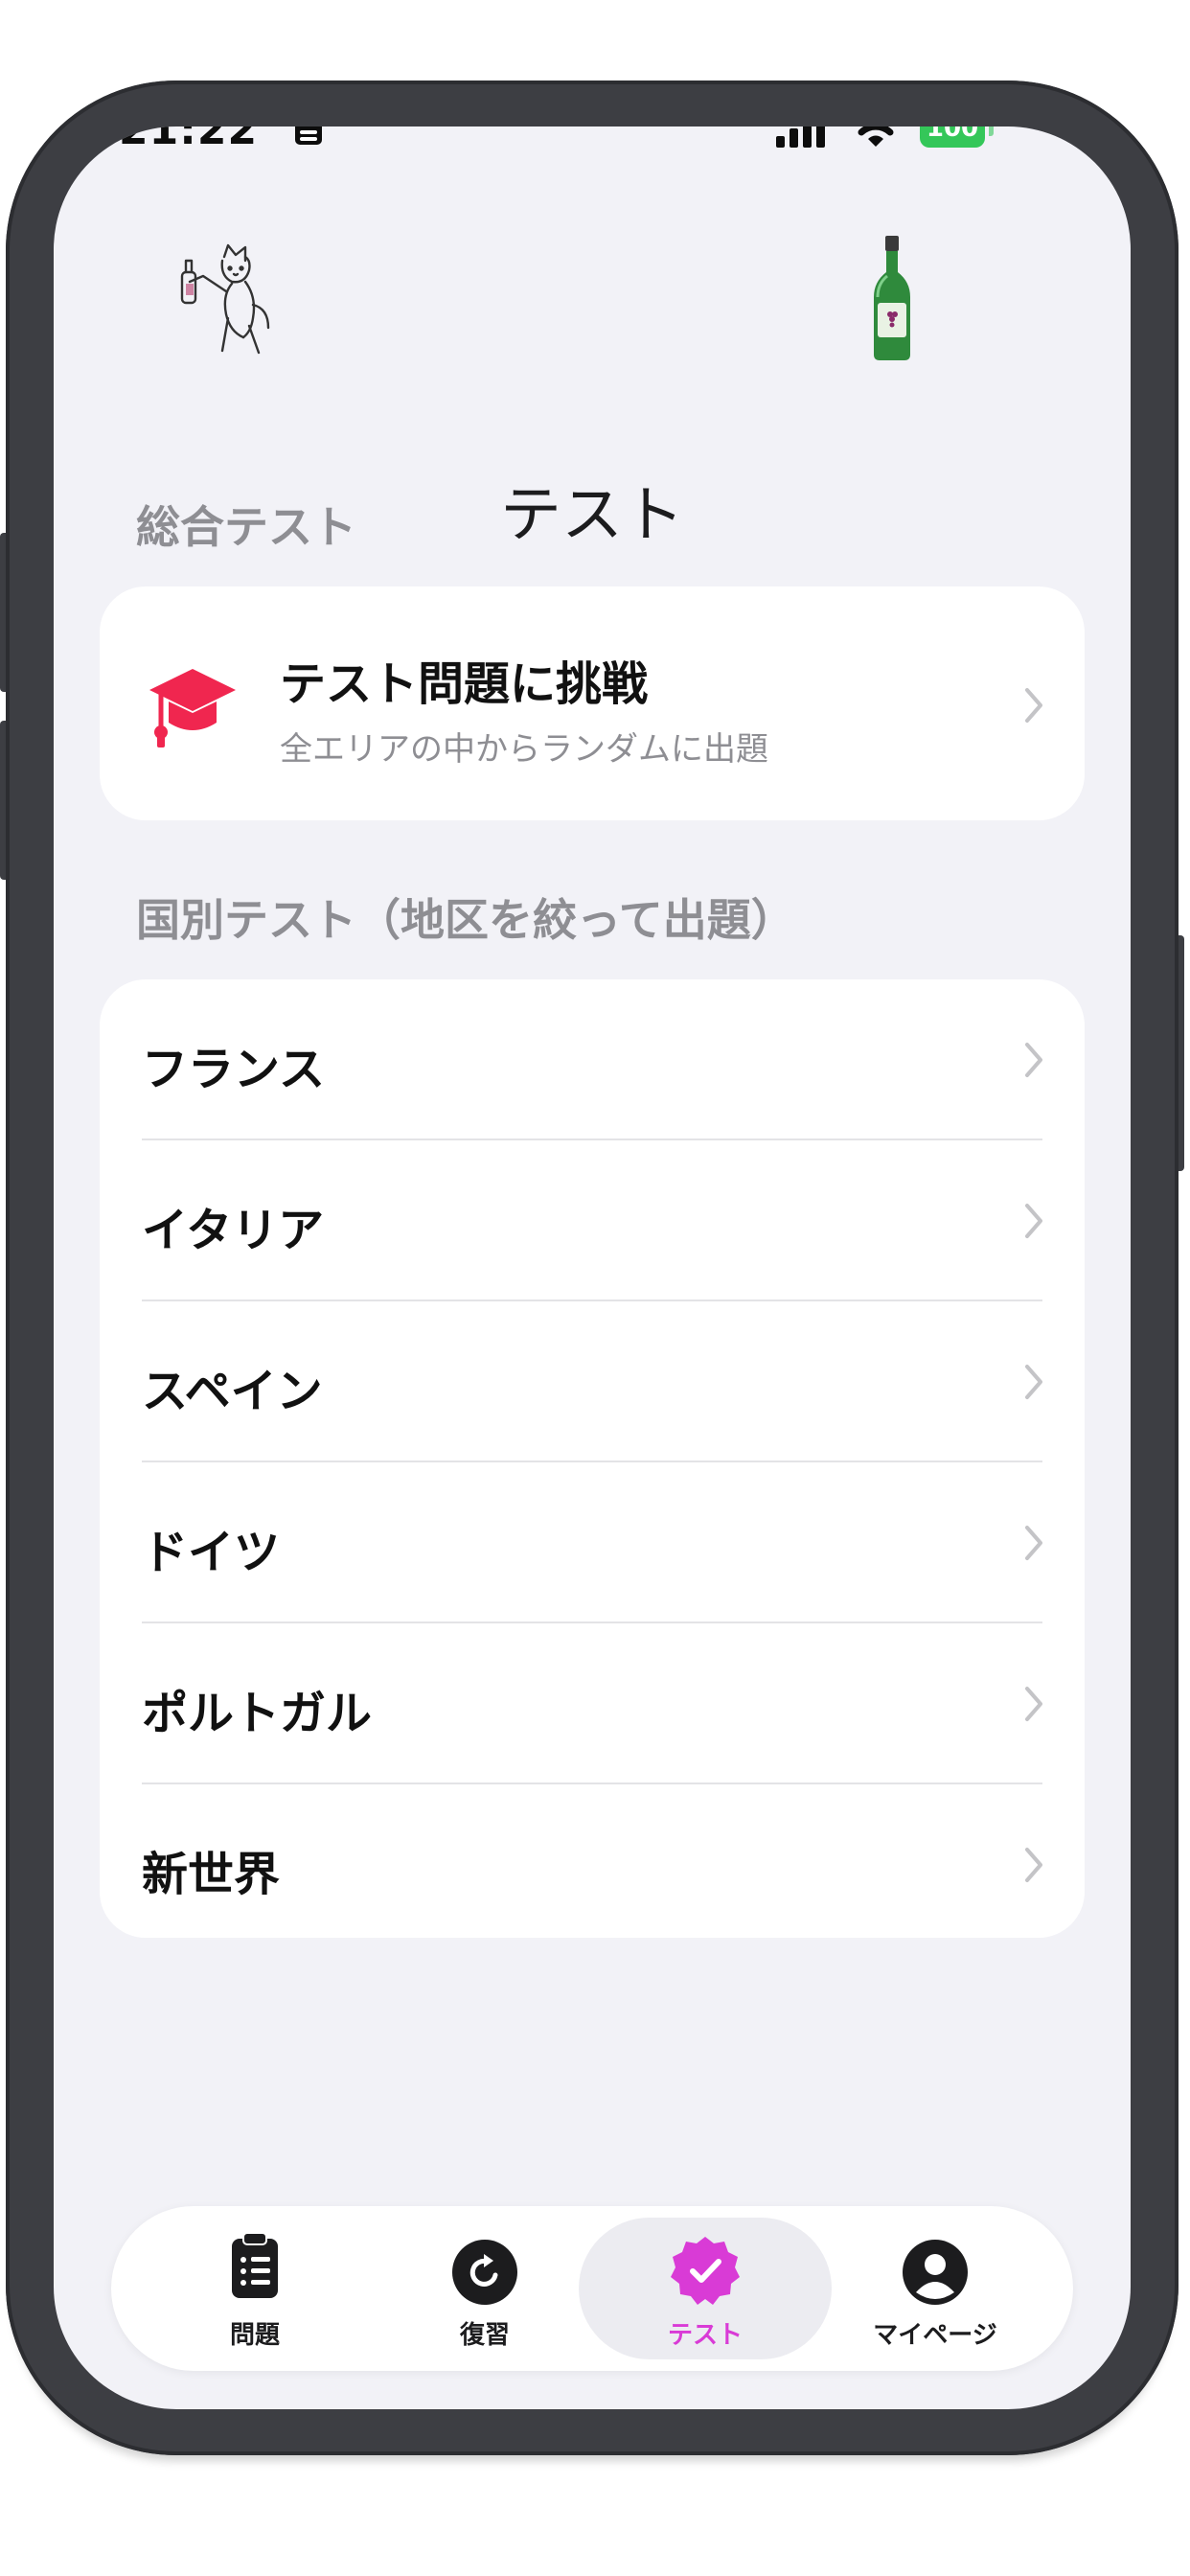 The width and height of the screenshot is (1190, 2576). Describe the element at coordinates (257, 1713) in the screenshot. I see `country-label: ポルトガル` at that location.